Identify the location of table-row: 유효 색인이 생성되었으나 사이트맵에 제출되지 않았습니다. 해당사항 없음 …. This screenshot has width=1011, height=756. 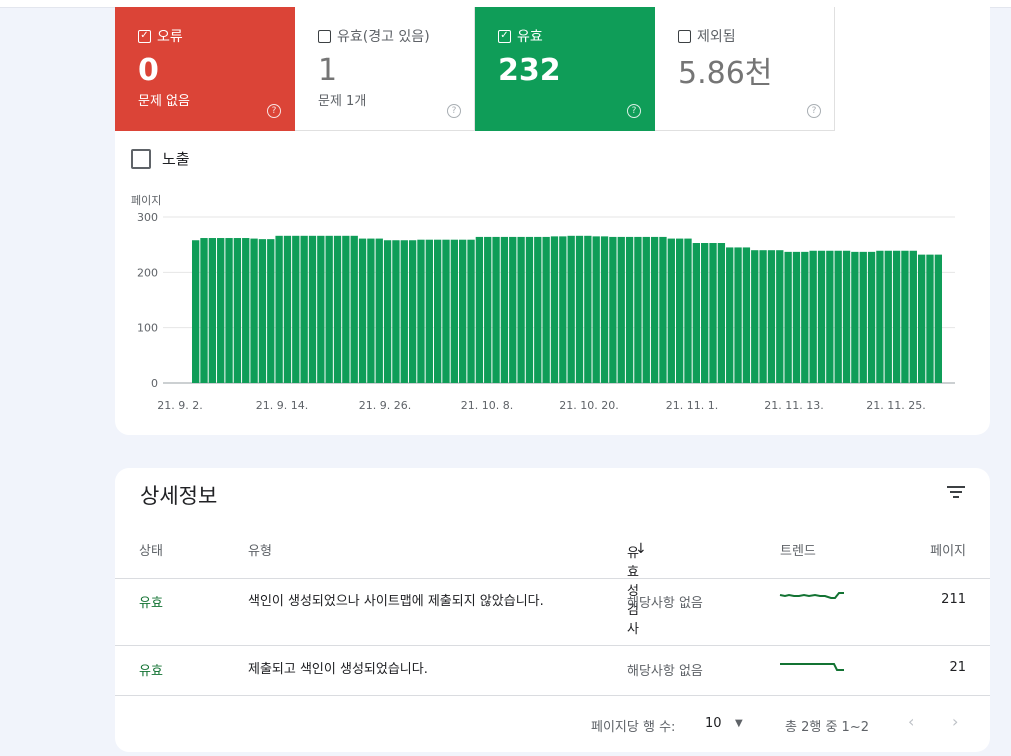
(552, 612).